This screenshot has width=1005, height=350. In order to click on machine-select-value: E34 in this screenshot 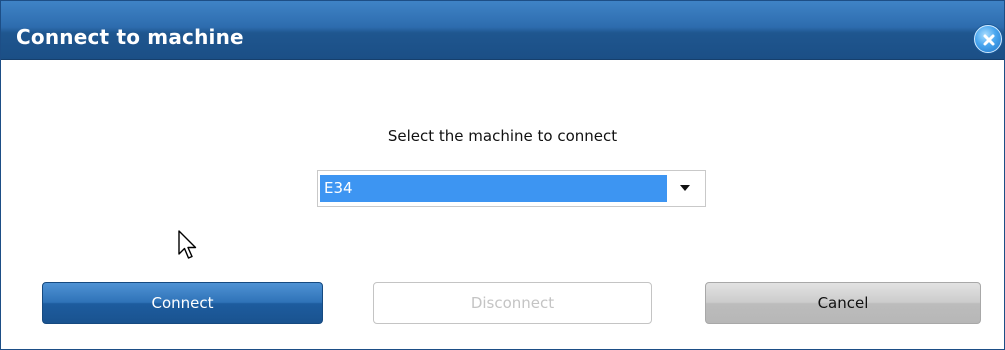, I will do `click(493, 188)`.